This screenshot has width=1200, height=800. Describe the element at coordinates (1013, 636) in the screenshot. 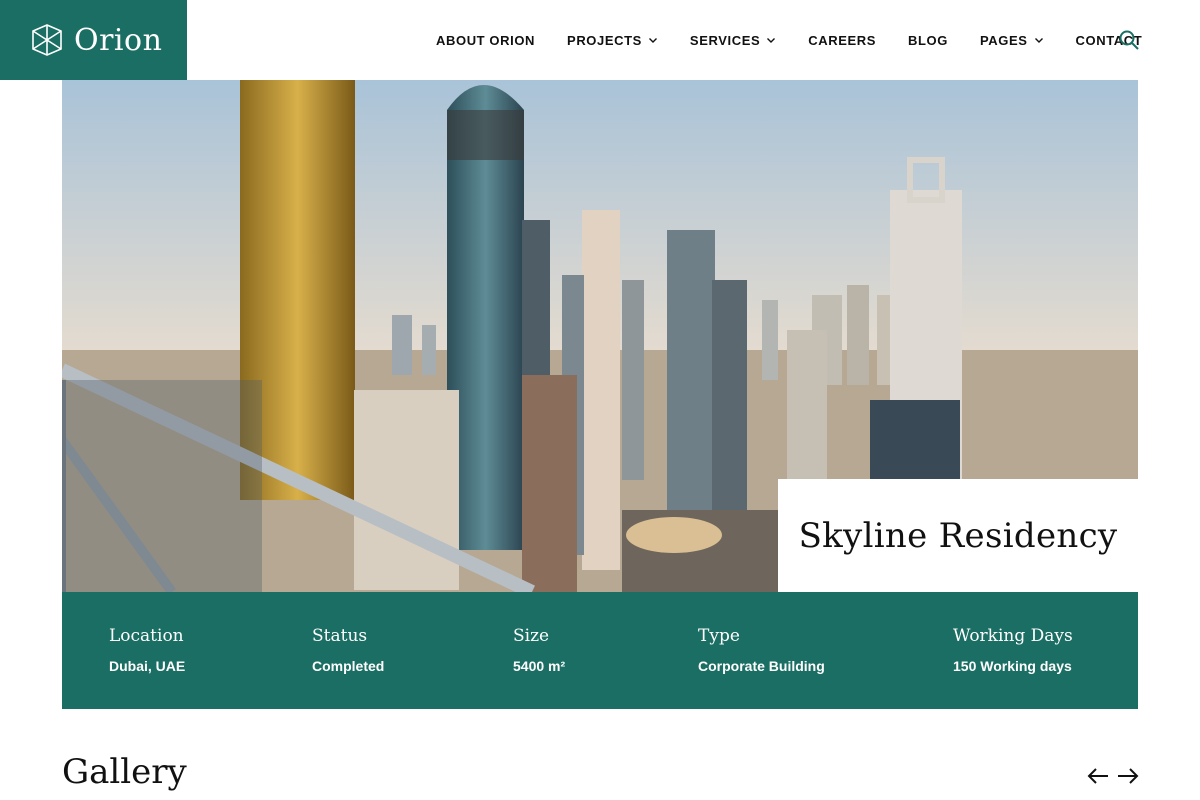

I see `detail-label: Working Days` at that location.